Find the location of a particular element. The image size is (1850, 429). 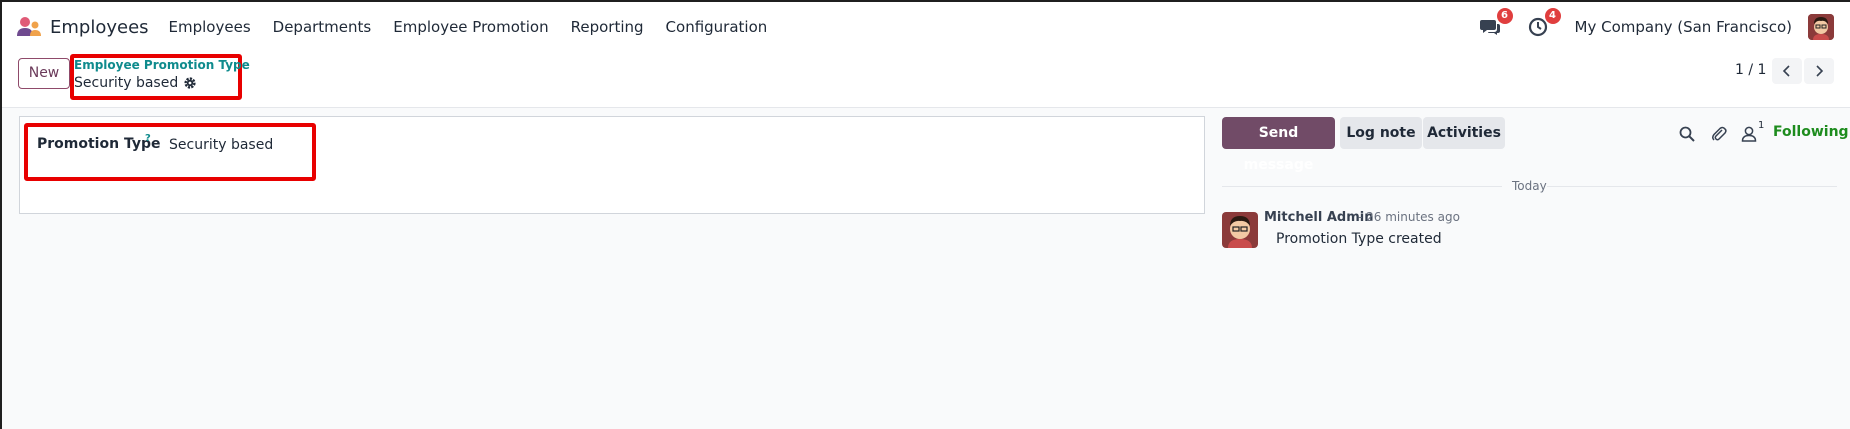

promotion-type-label: Promotion Type is located at coordinates (99, 144).